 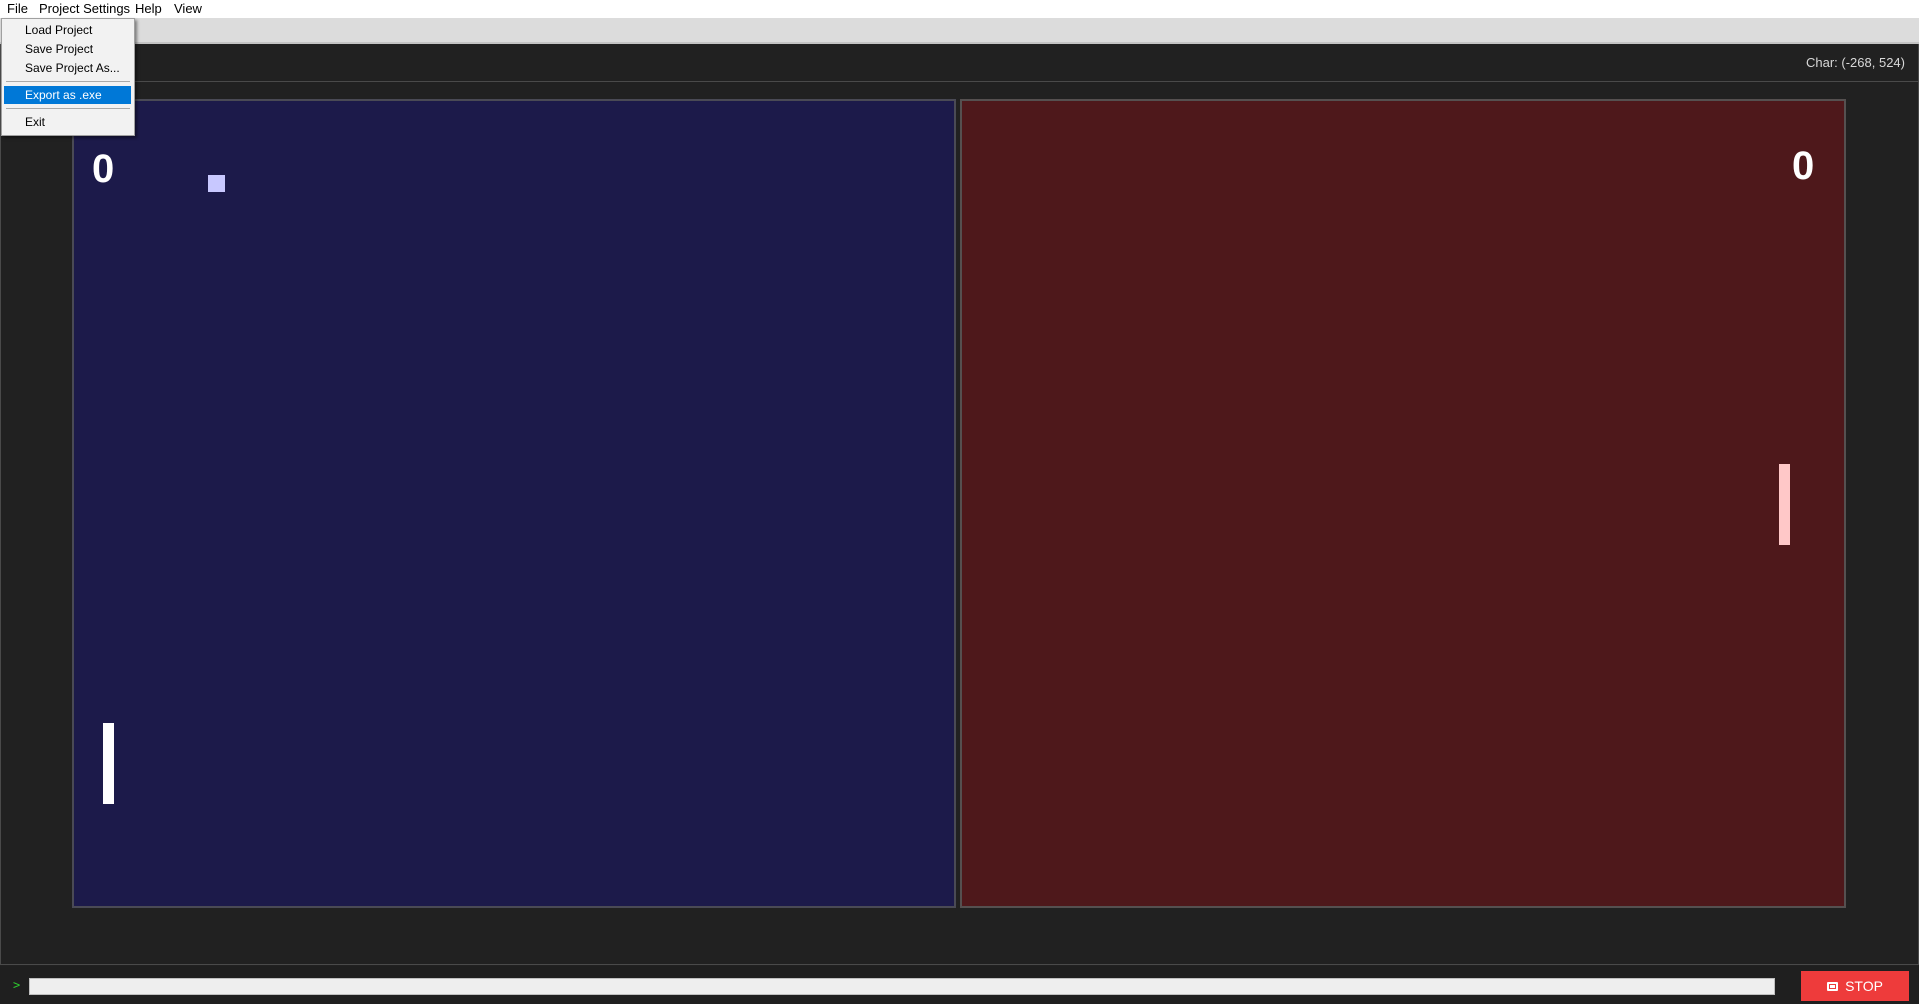 What do you see at coordinates (17, 985) in the screenshot?
I see `console-prompt: >` at bounding box center [17, 985].